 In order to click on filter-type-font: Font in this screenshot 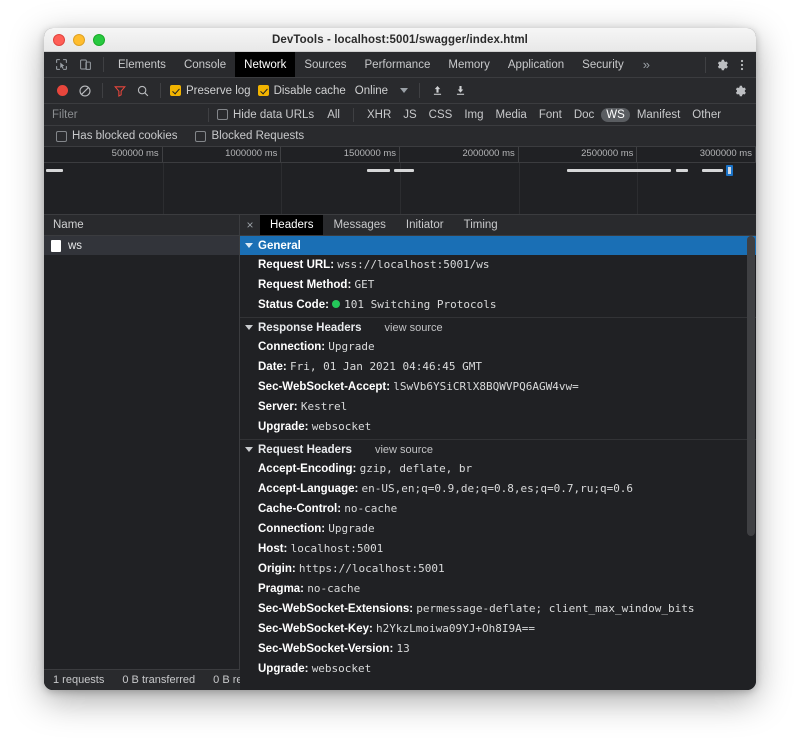, I will do `click(550, 115)`.